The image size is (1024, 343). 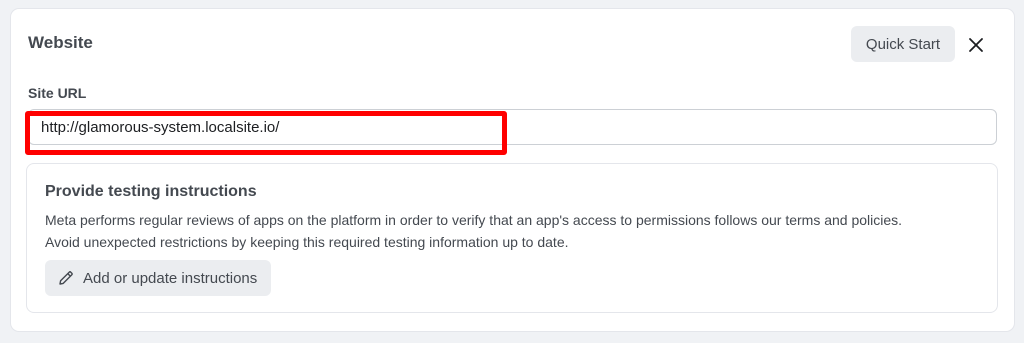 What do you see at coordinates (512, 127) in the screenshot?
I see `site-url-input` at bounding box center [512, 127].